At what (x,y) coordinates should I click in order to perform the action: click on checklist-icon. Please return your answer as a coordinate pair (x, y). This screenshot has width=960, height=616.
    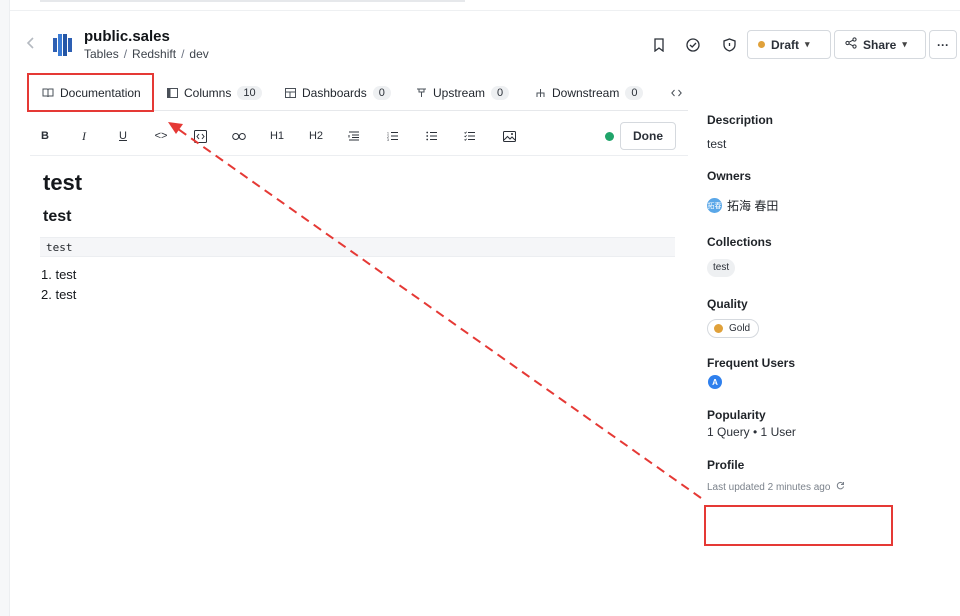
    Looking at the image, I should click on (470, 136).